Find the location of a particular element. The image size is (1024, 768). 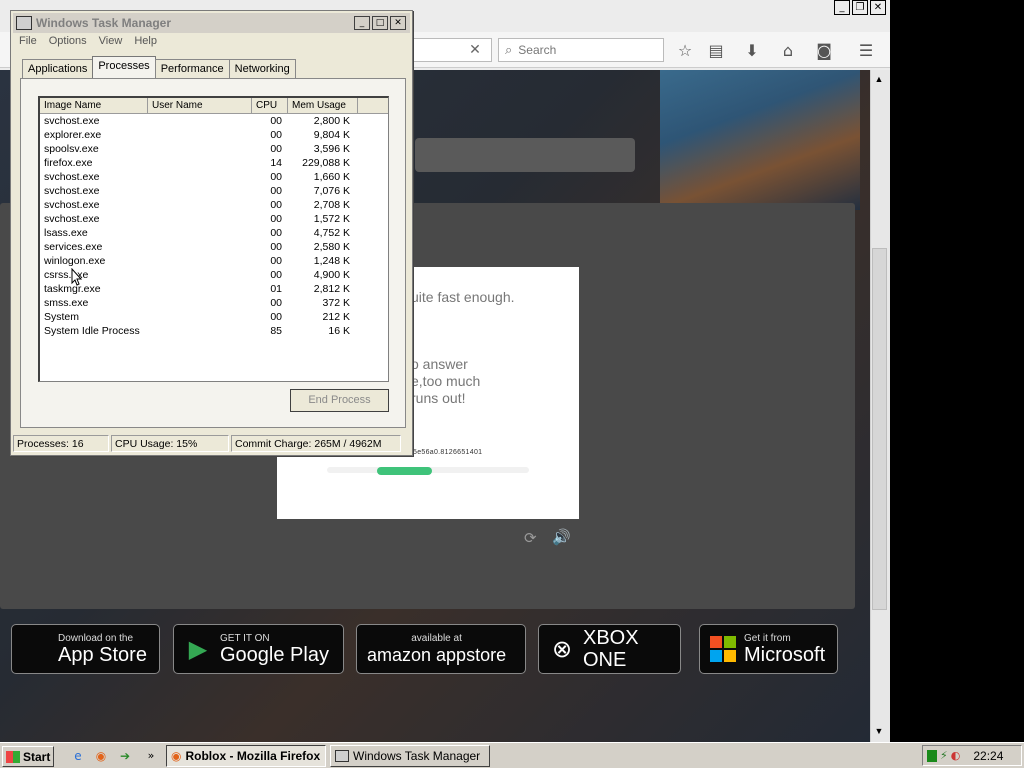

process-mem: 1,572 K is located at coordinates (331, 219).